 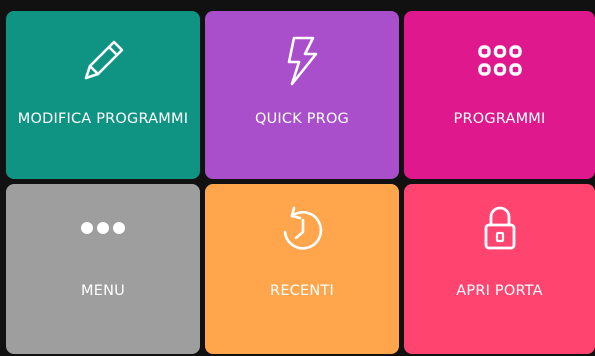 What do you see at coordinates (499, 119) in the screenshot?
I see `programmi-label: PROGRAMMI` at bounding box center [499, 119].